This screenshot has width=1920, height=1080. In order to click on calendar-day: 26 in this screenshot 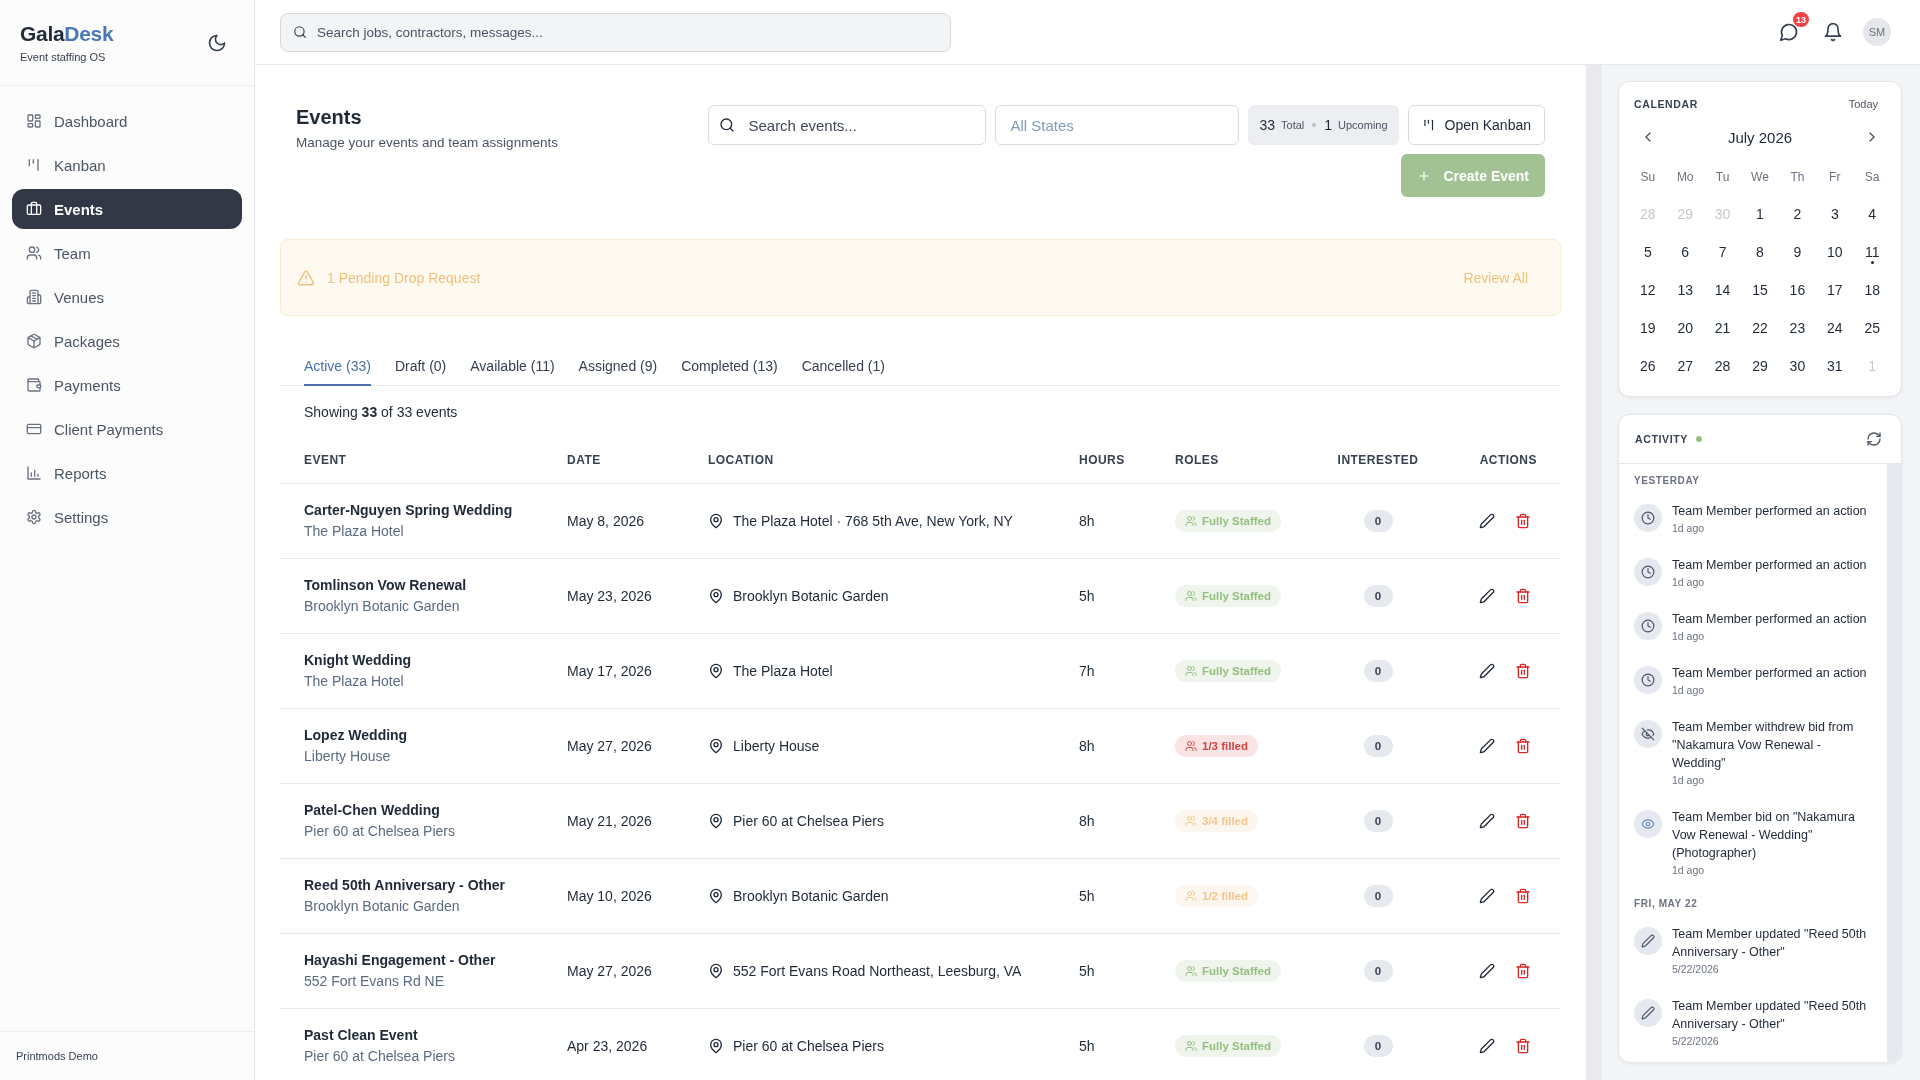, I will do `click(1648, 366)`.